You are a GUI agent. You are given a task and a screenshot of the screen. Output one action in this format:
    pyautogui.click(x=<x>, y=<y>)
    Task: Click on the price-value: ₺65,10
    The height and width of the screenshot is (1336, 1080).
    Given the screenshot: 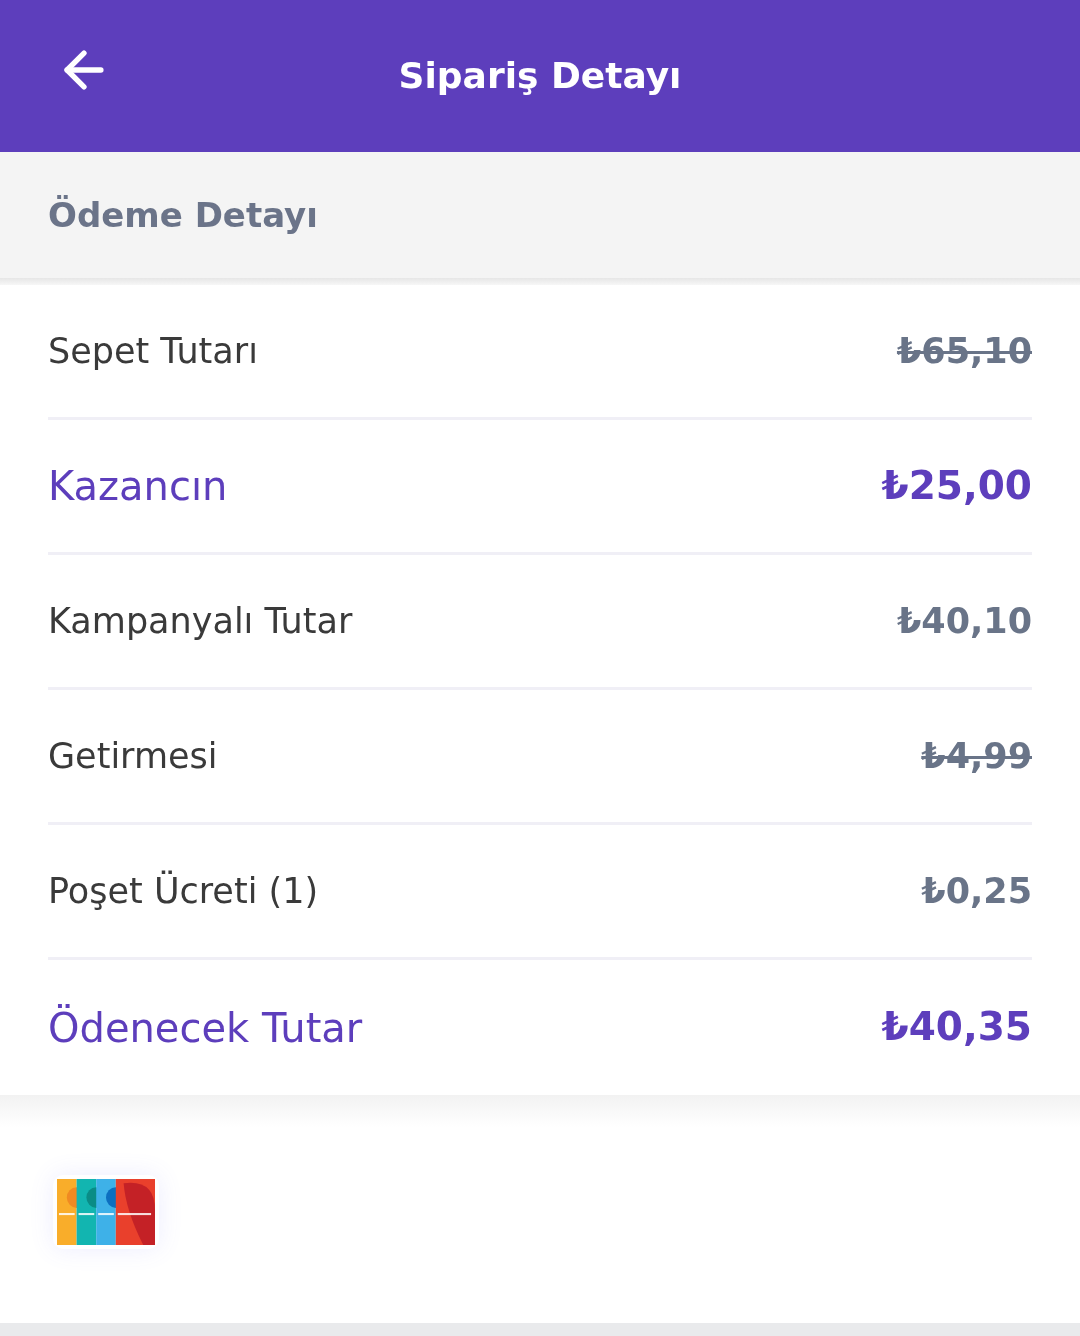 What is the action you would take?
    pyautogui.click(x=964, y=351)
    